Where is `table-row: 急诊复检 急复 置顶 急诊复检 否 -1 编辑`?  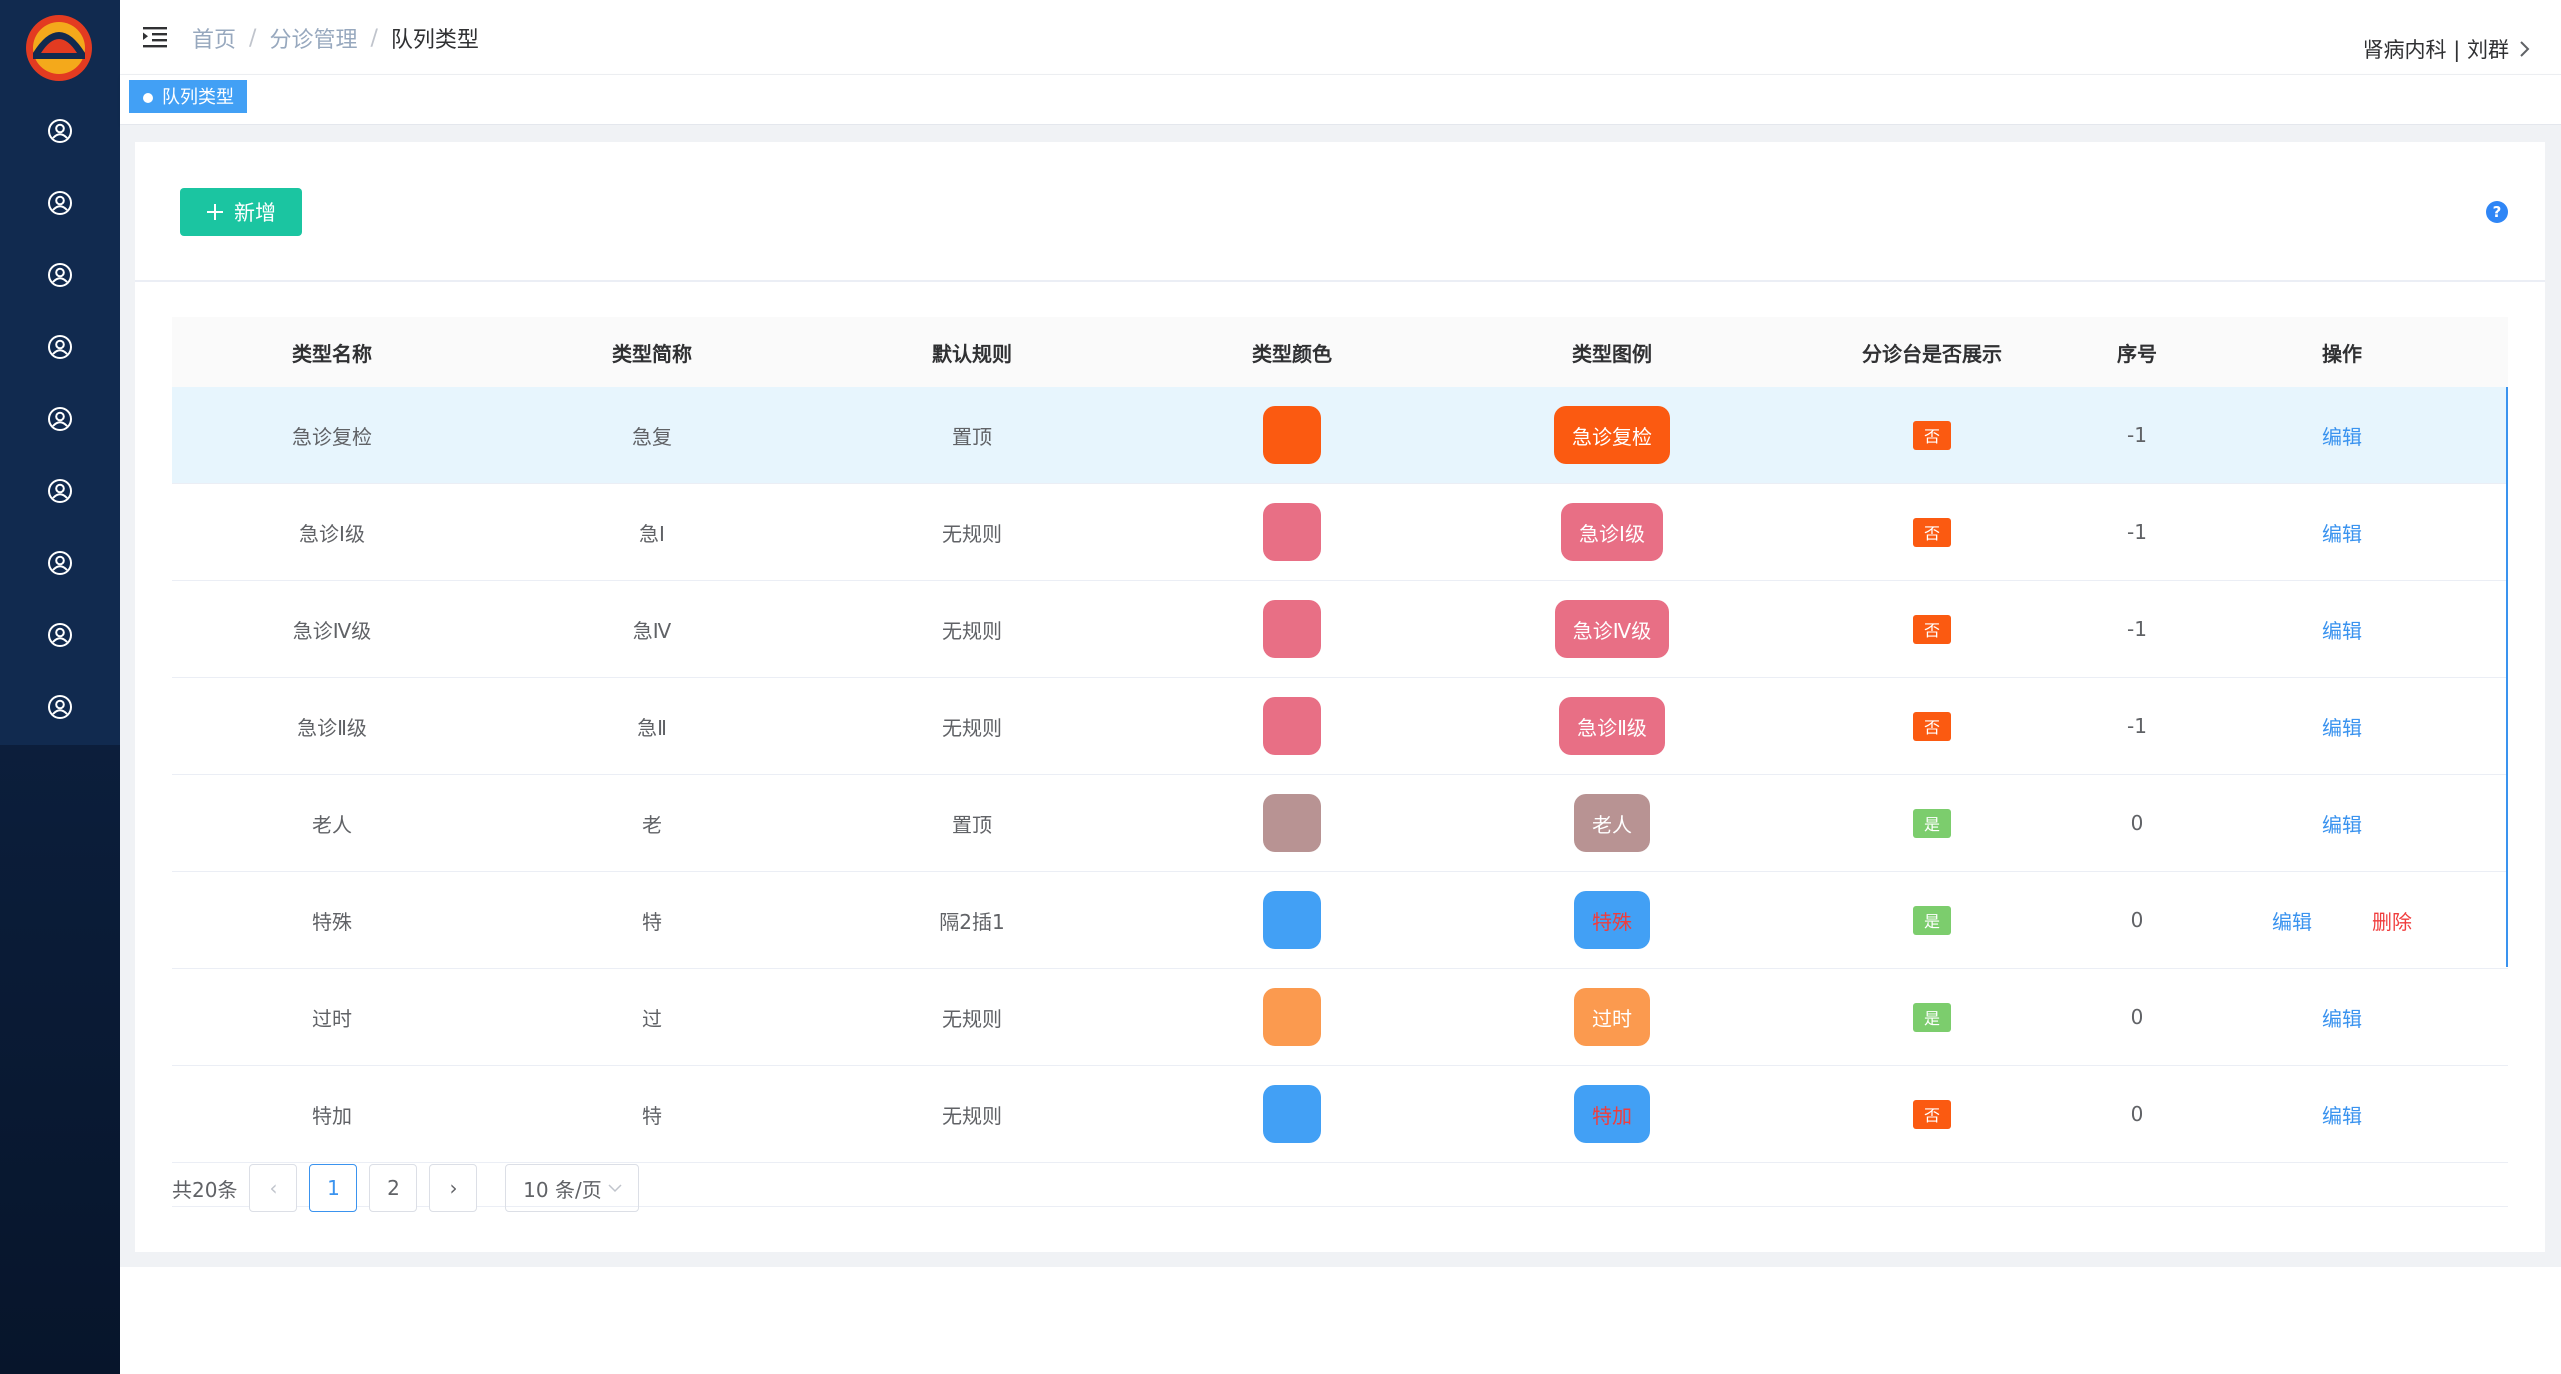
table-row: 急诊复检 急复 置顶 急诊复检 否 -1 编辑 is located at coordinates (1340, 435).